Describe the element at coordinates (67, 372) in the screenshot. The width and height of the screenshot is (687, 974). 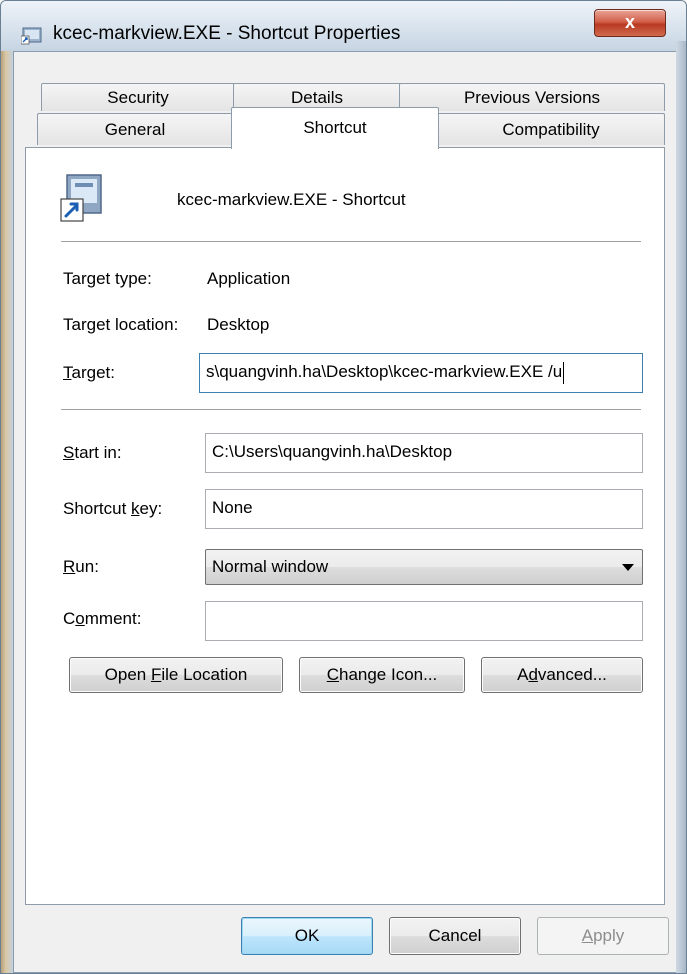
I see `access-key: T` at that location.